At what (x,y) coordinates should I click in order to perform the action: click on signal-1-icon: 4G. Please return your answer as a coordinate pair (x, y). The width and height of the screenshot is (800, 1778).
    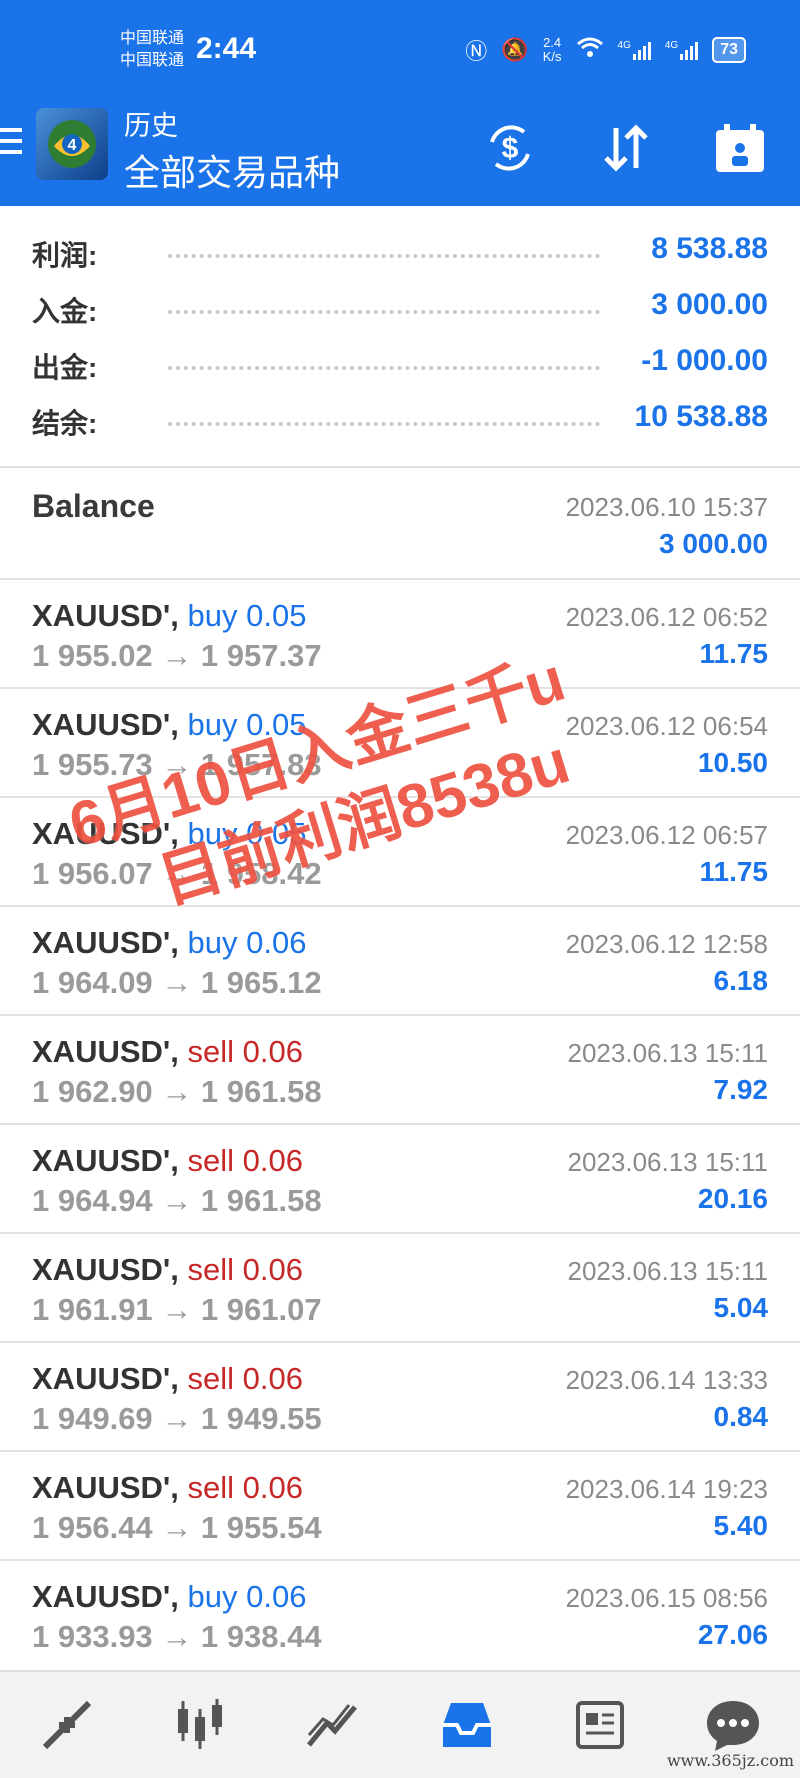
    Looking at the image, I should click on (634, 50).